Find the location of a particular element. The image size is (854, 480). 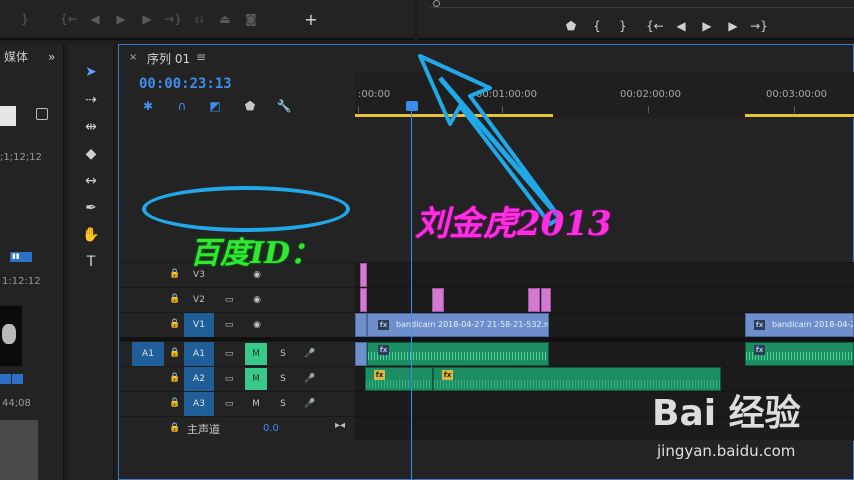

track-name-a3: A3 is located at coordinates (199, 404).